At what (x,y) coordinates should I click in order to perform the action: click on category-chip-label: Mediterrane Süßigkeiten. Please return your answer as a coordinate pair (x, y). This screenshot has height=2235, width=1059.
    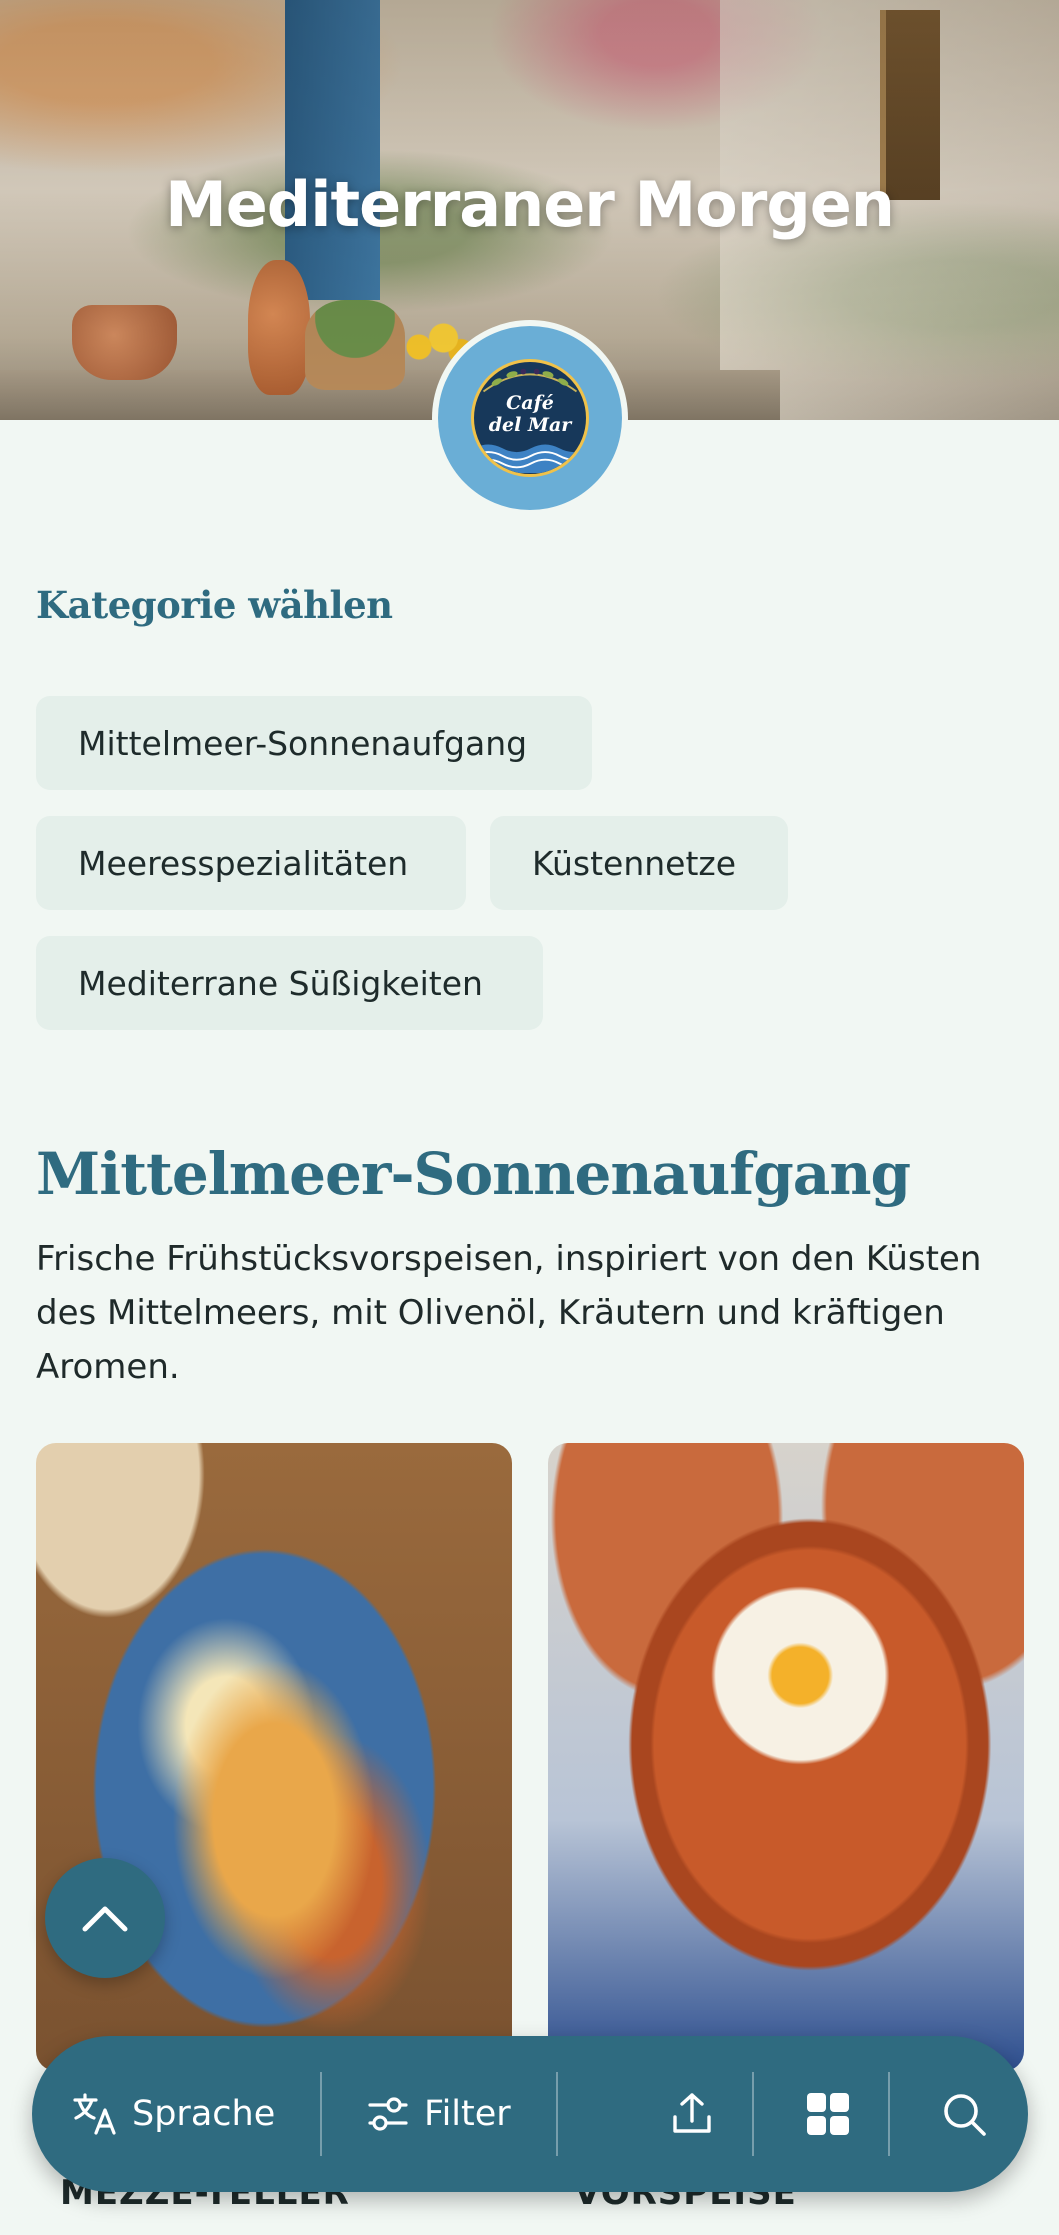
    Looking at the image, I should click on (280, 983).